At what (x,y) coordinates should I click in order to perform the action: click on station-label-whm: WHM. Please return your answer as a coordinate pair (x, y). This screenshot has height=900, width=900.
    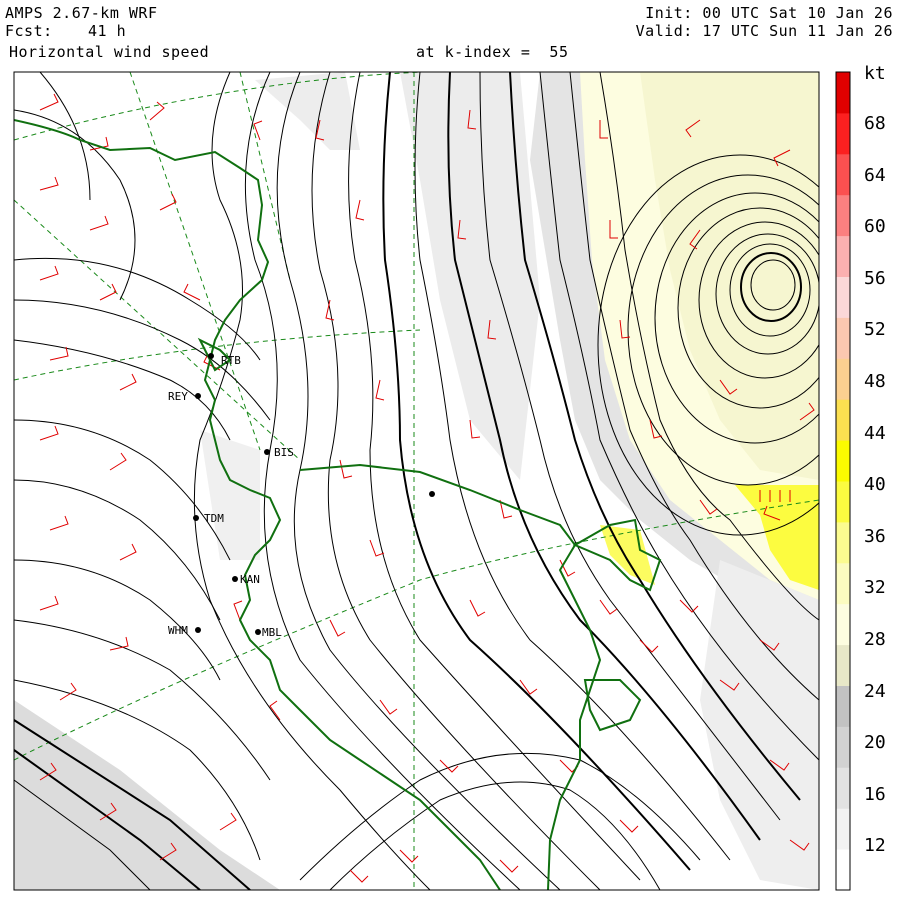
    Looking at the image, I should click on (178, 630).